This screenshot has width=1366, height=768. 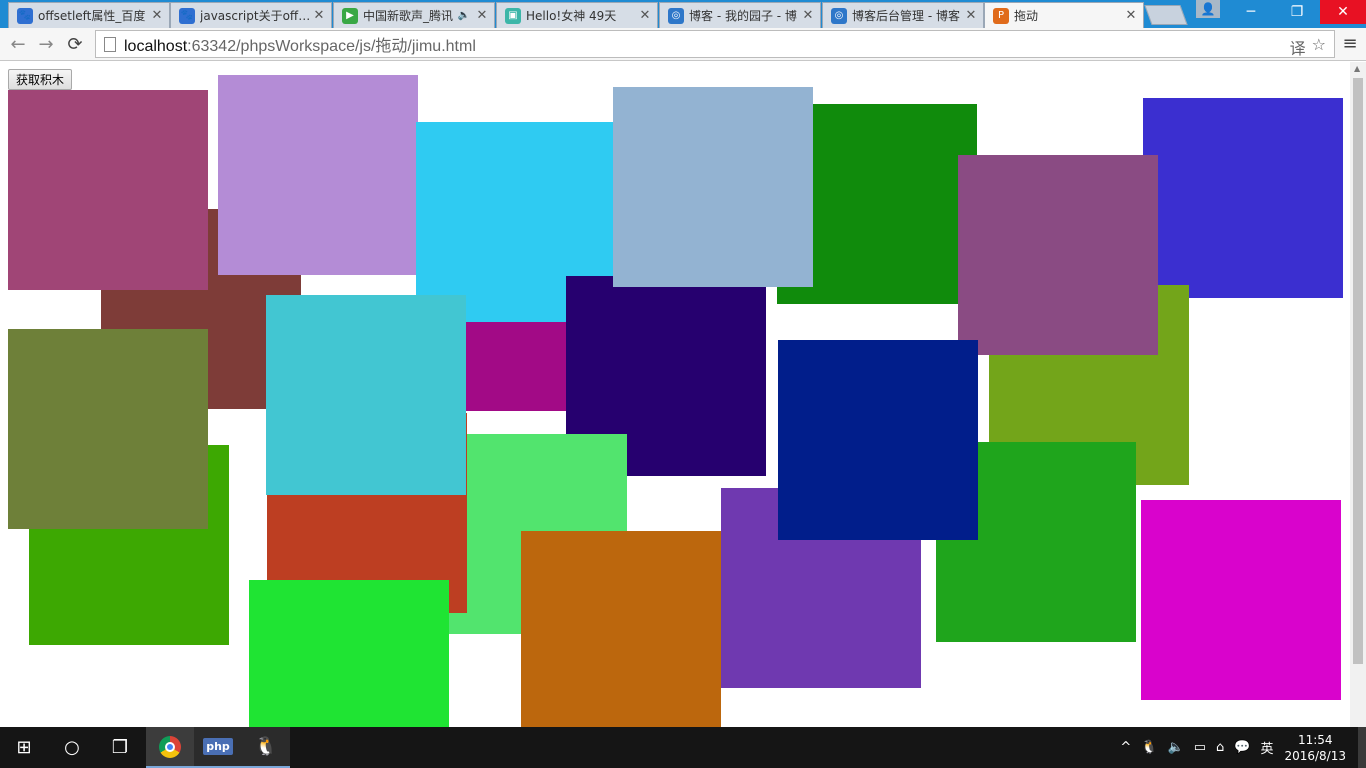 I want to click on penguin-icon: 🐧, so click(x=266, y=746).